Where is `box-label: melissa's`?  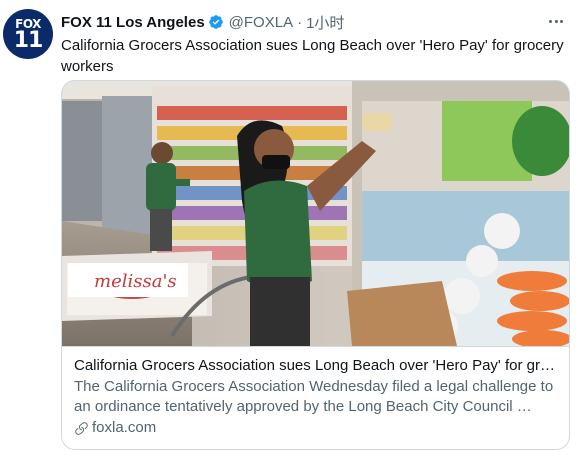
box-label: melissa's is located at coordinates (135, 281).